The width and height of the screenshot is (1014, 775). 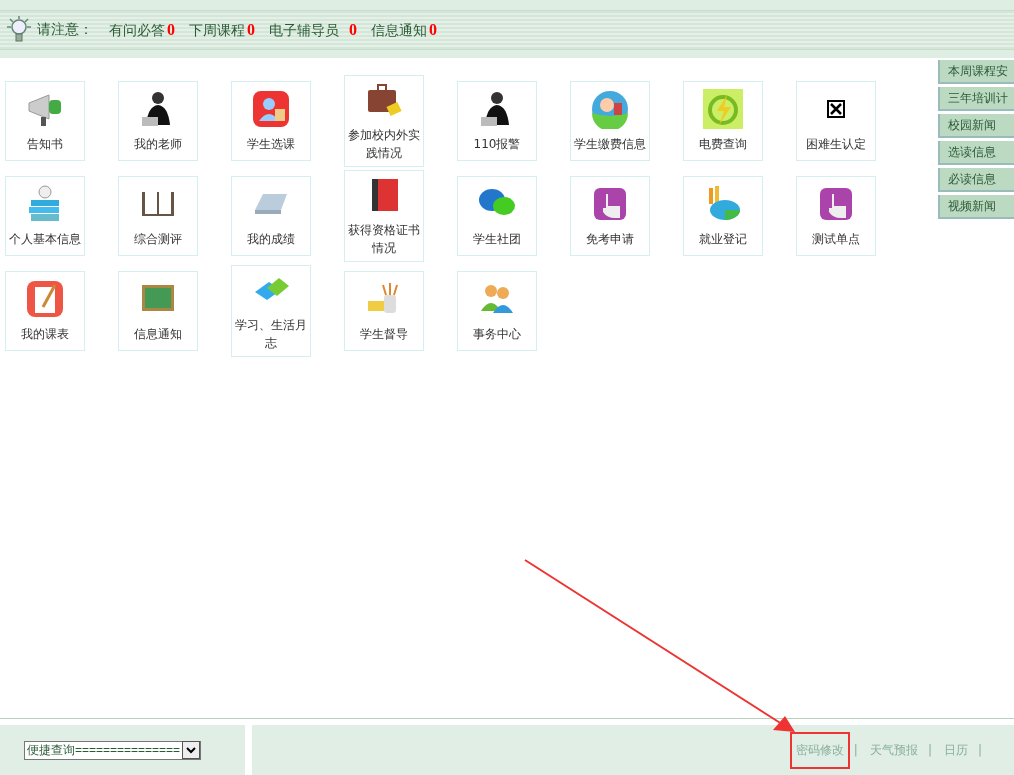 What do you see at coordinates (222, 30) in the screenshot?
I see `notice-link: 下周课程0` at bounding box center [222, 30].